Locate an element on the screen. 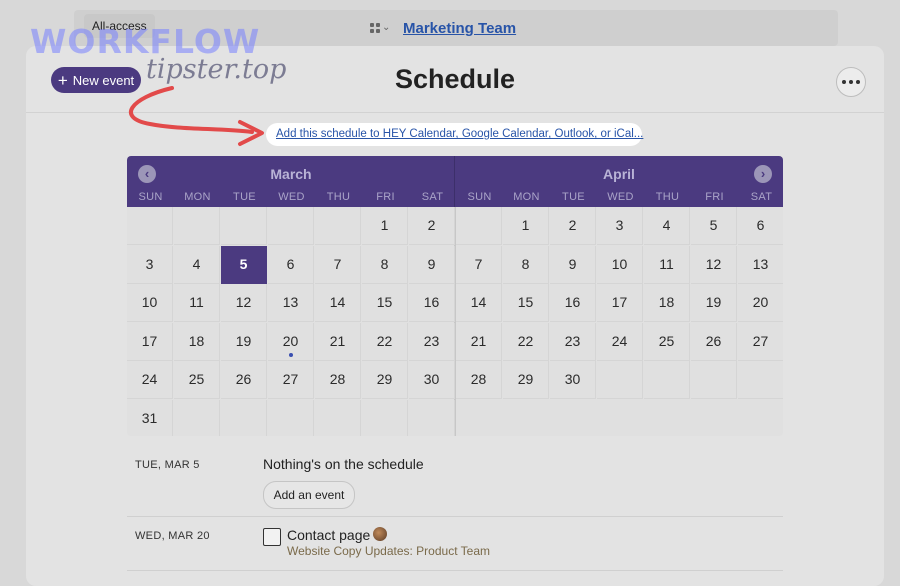 The image size is (900, 586). april-day-21: 21 is located at coordinates (479, 341).